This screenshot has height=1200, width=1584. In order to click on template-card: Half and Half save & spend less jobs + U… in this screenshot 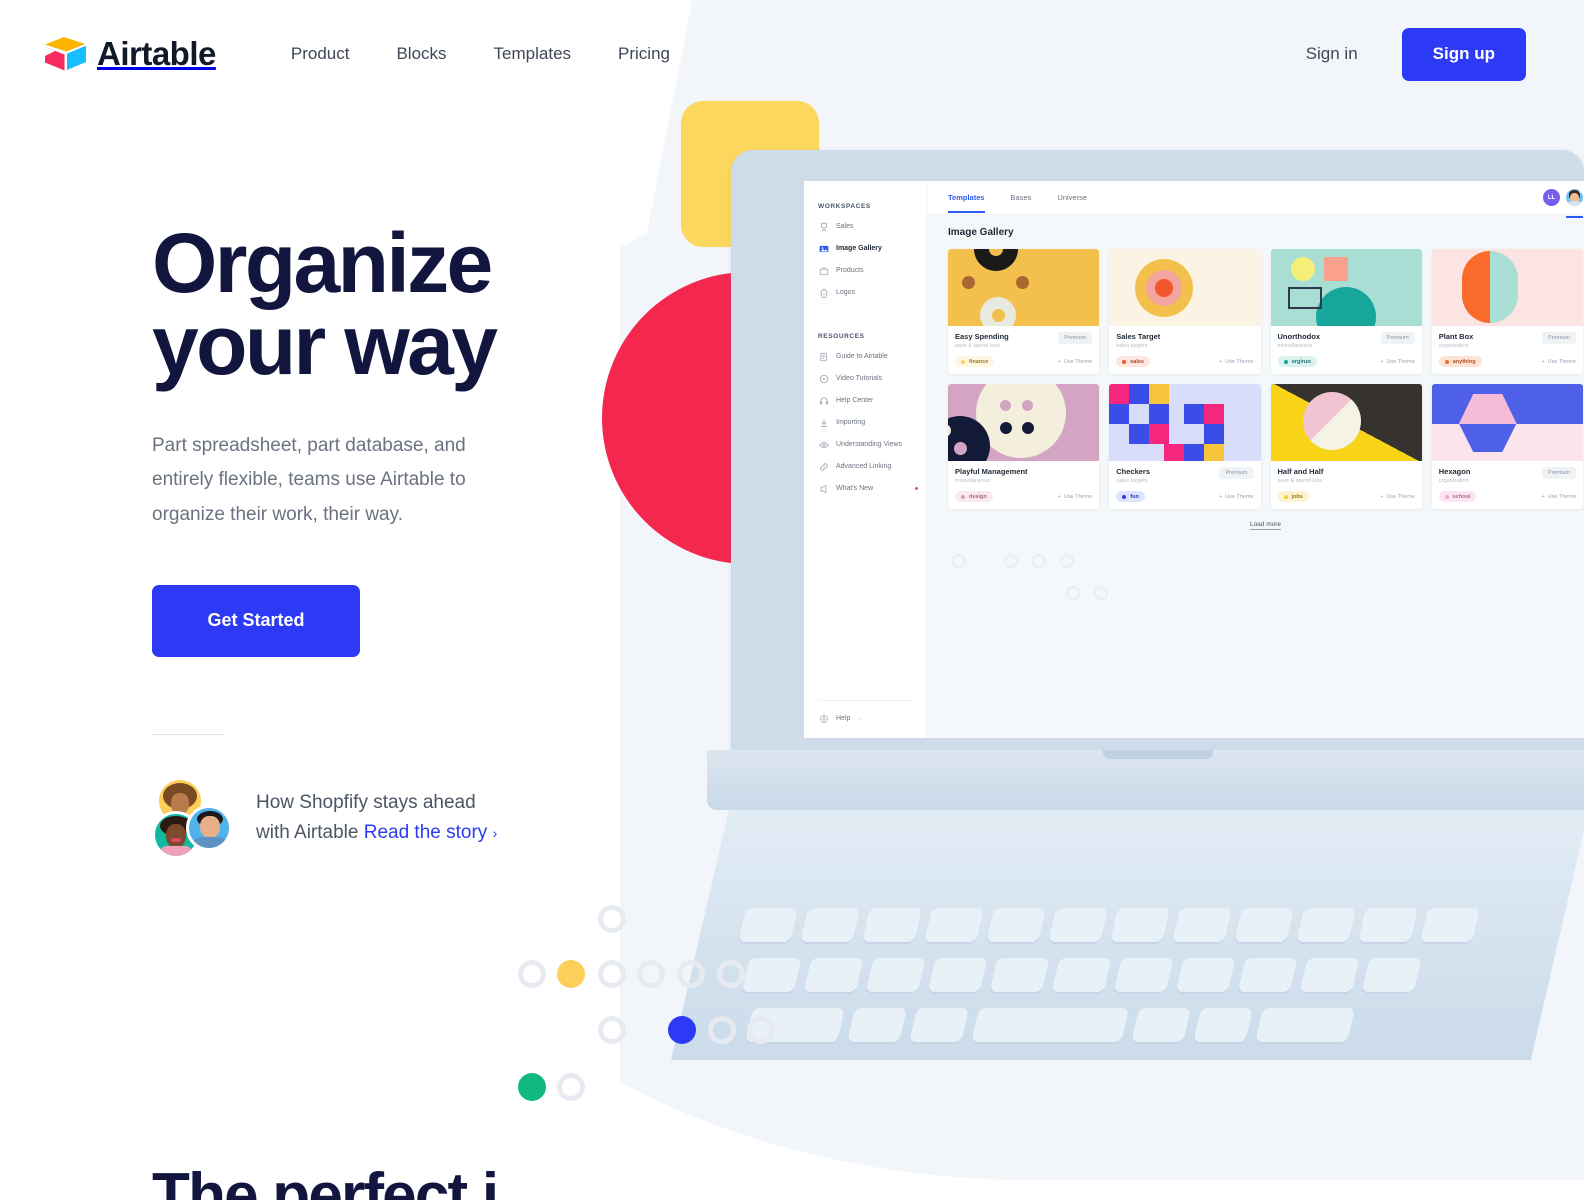, I will do `click(1346, 446)`.